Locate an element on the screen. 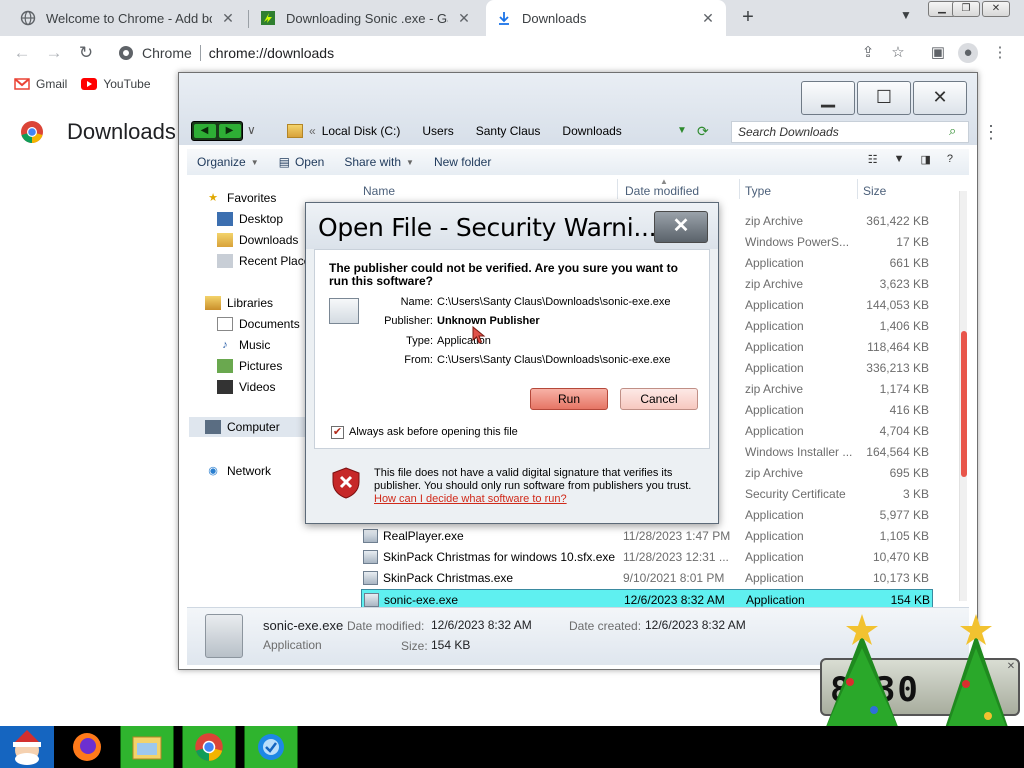 This screenshot has width=1024, height=768. column-name: Name is located at coordinates (379, 191).